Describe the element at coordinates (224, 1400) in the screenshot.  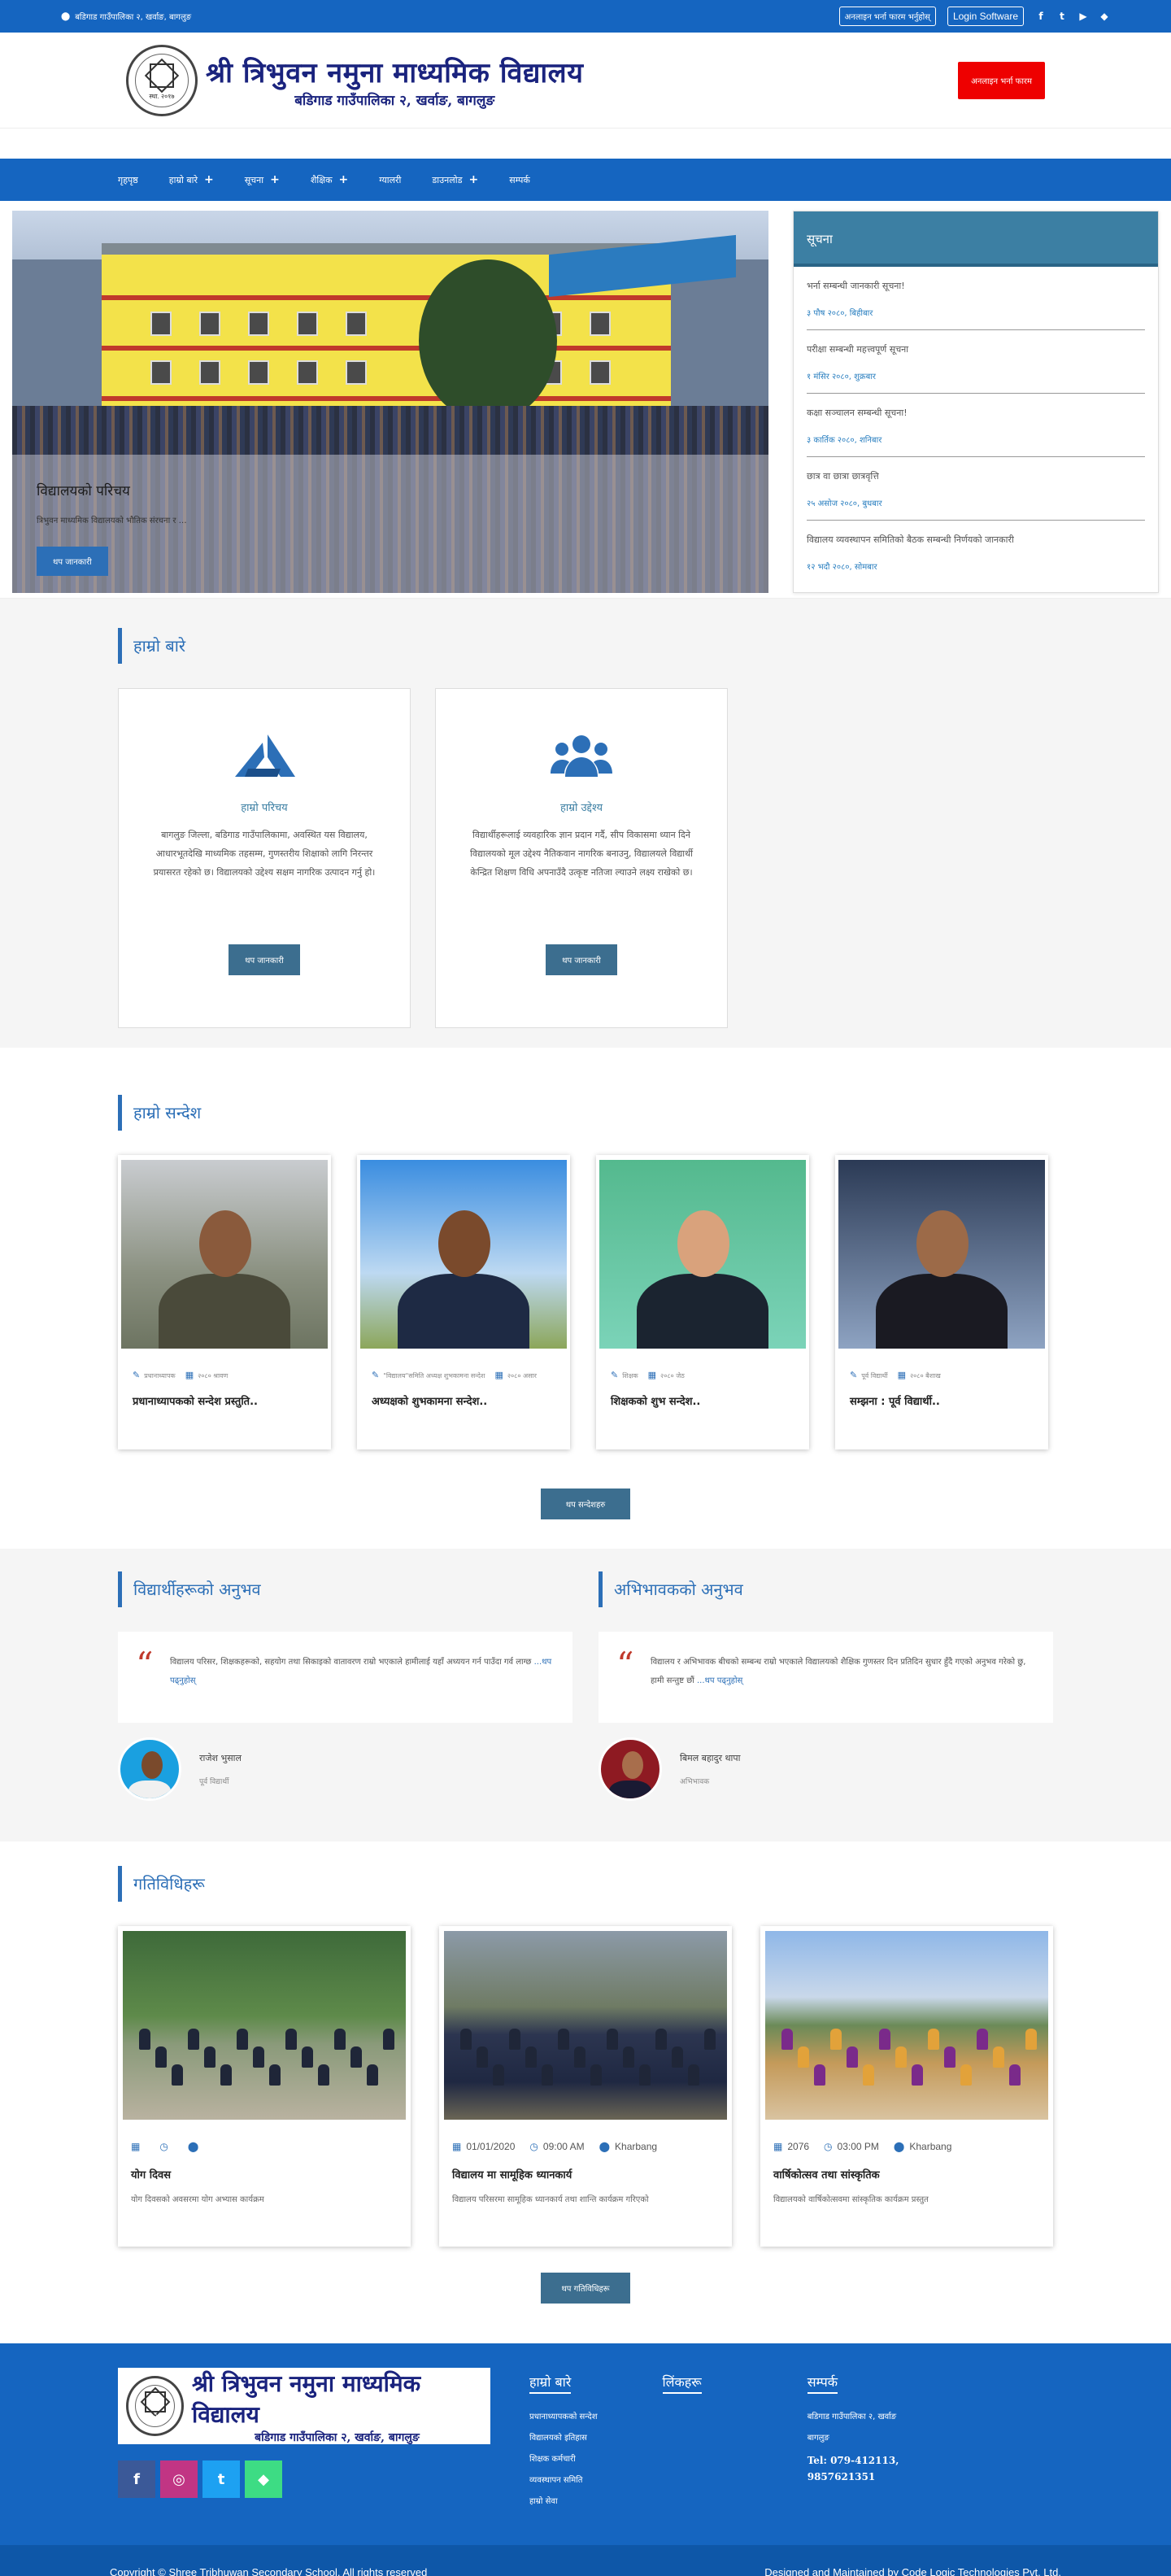
I see `message-title: प्रधानाध्यापकको सन्देश प्रस्तुति..` at that location.